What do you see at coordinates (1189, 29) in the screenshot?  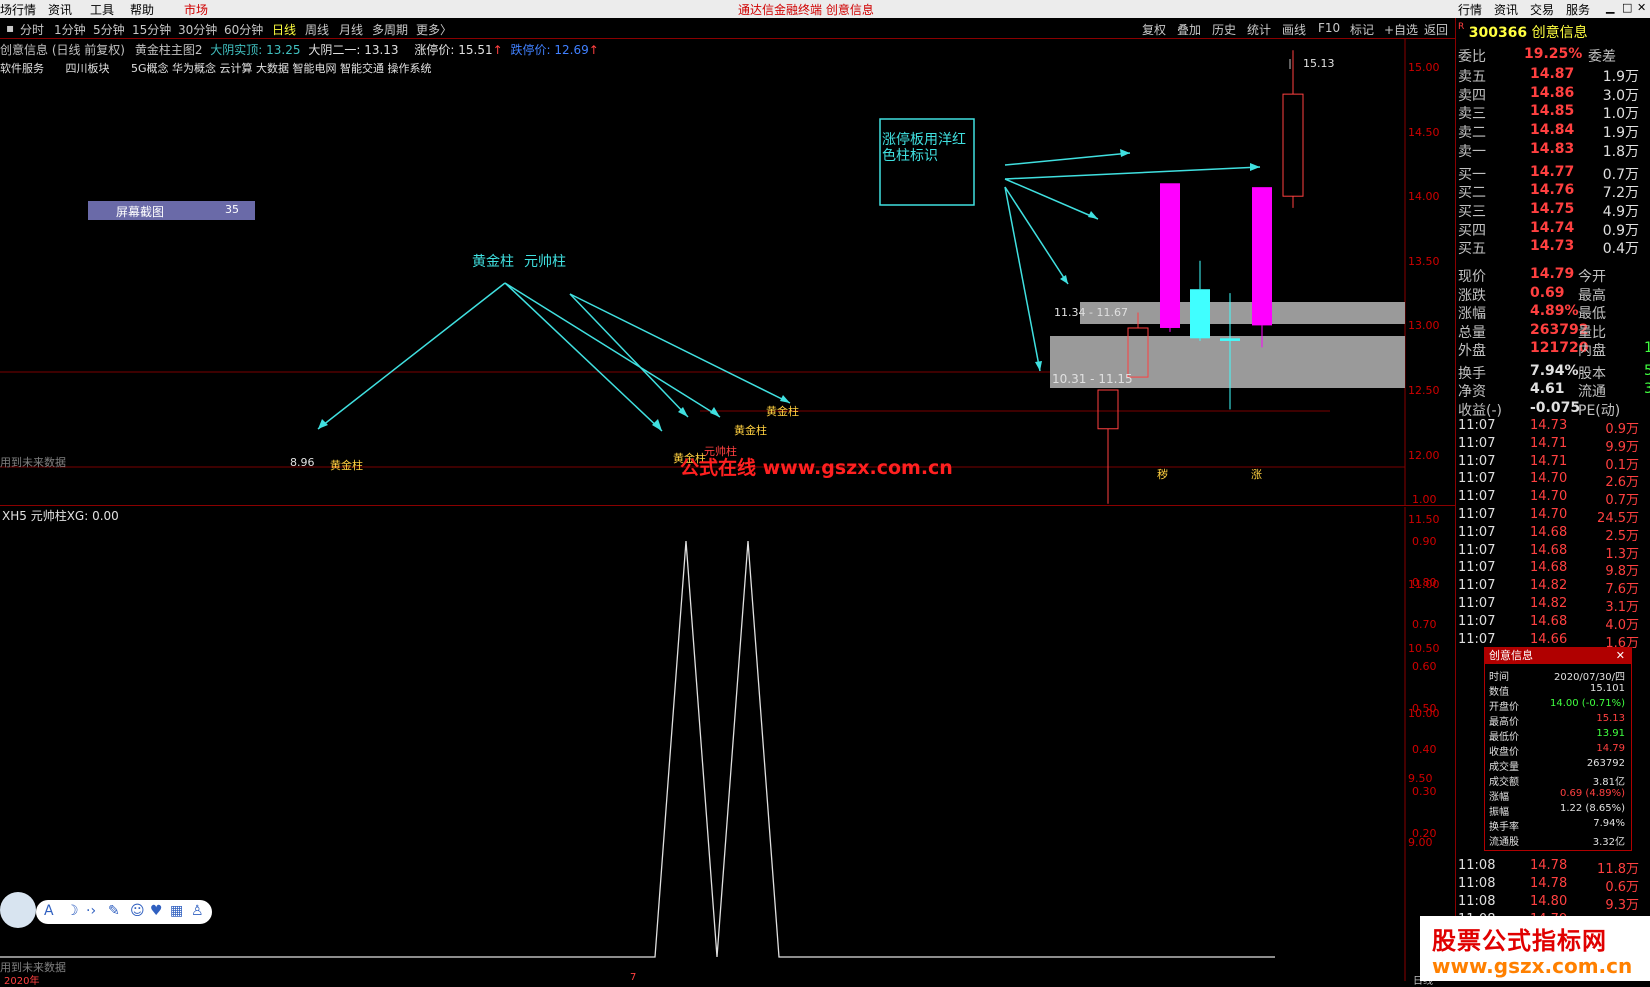 I see `toolbar-overlay: 叠加` at bounding box center [1189, 29].